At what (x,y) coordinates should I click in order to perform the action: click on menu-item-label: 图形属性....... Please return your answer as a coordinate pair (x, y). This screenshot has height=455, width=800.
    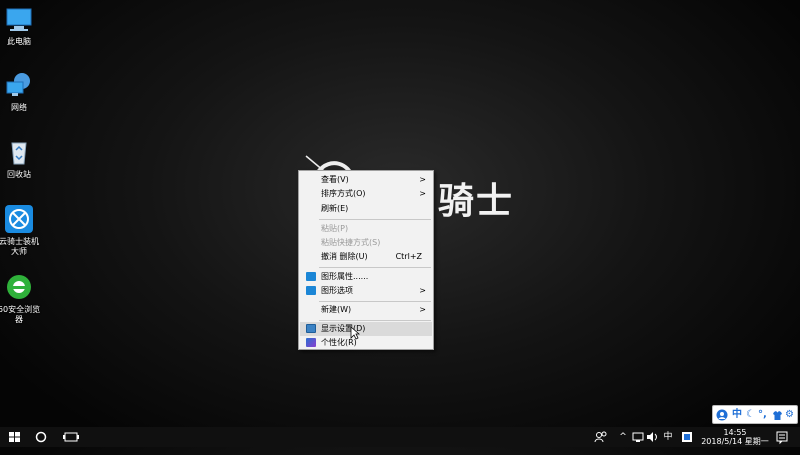
    Looking at the image, I should click on (345, 276).